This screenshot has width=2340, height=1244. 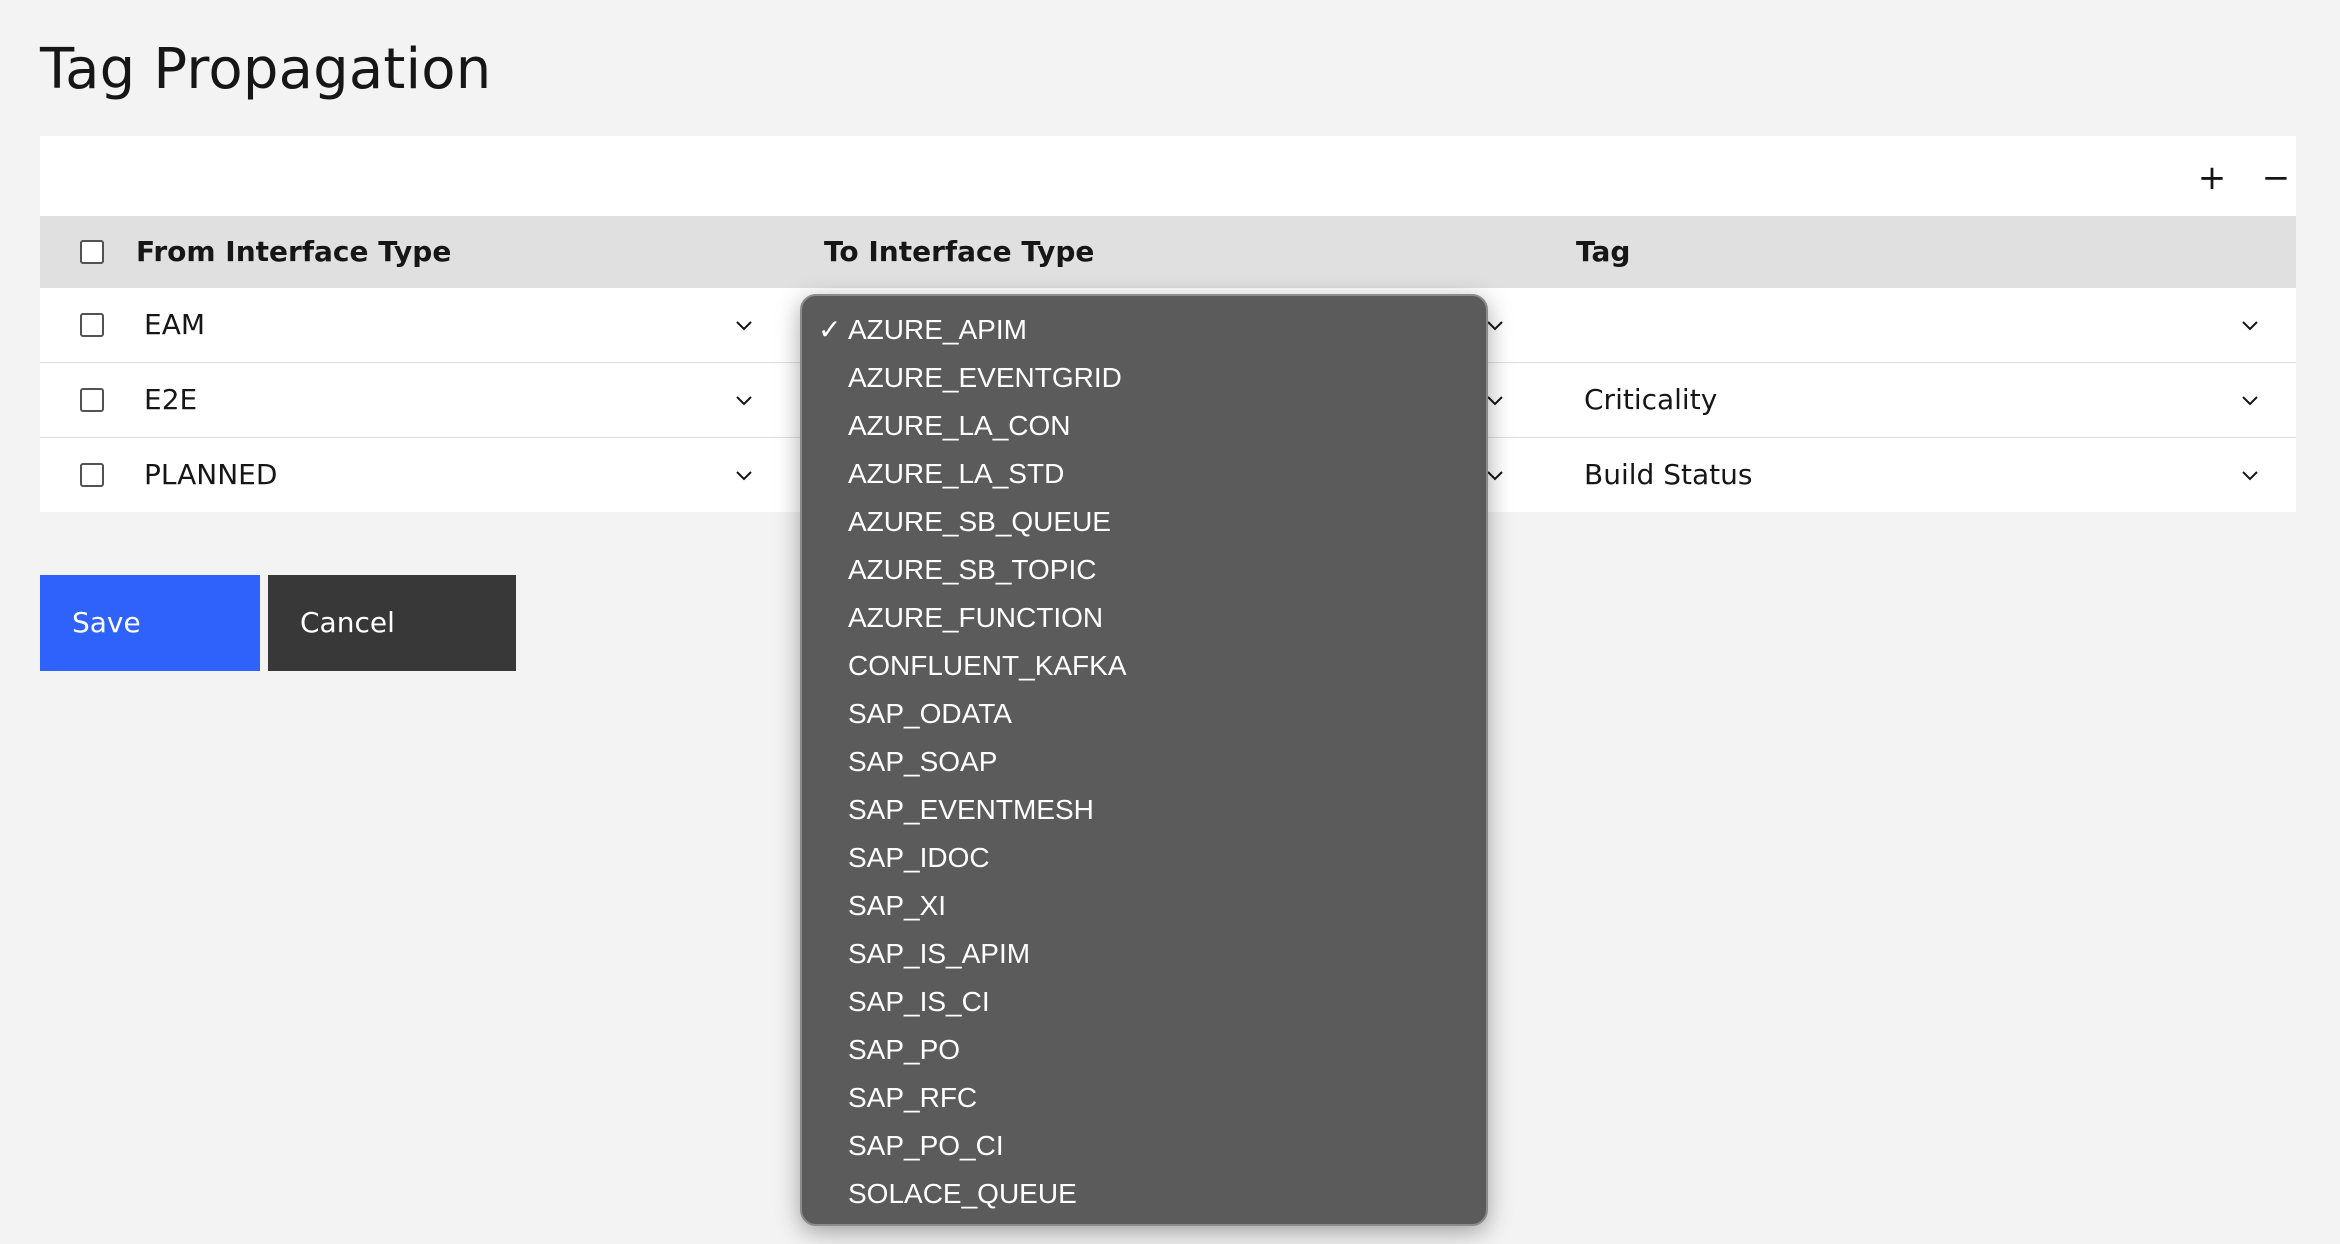 I want to click on save-button: Save, so click(x=150, y=623).